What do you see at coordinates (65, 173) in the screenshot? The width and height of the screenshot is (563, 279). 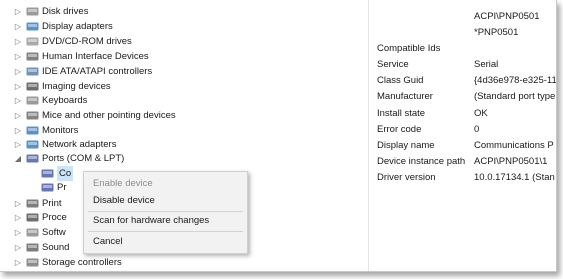 I see `tree-item-label: Co` at bounding box center [65, 173].